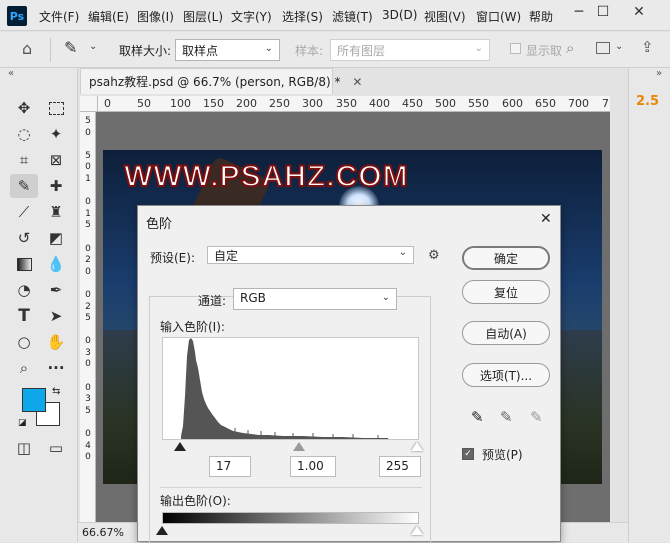  What do you see at coordinates (24, 186) in the screenshot?
I see `eyedropper-tool-icon: ✎` at bounding box center [24, 186].